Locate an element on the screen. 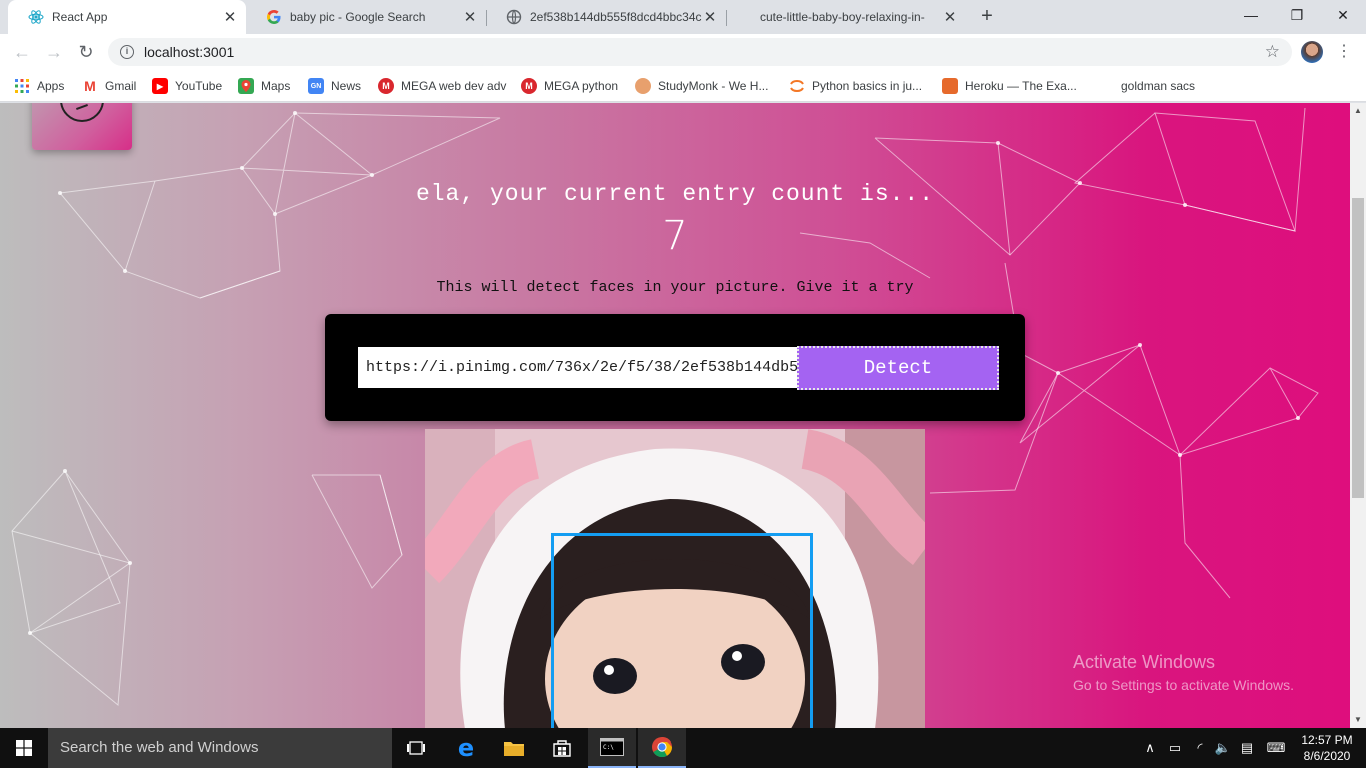 This screenshot has height=768, width=1366. tab-title: 2ef538b144db555f8dcd4bbc34c is located at coordinates (616, 17).